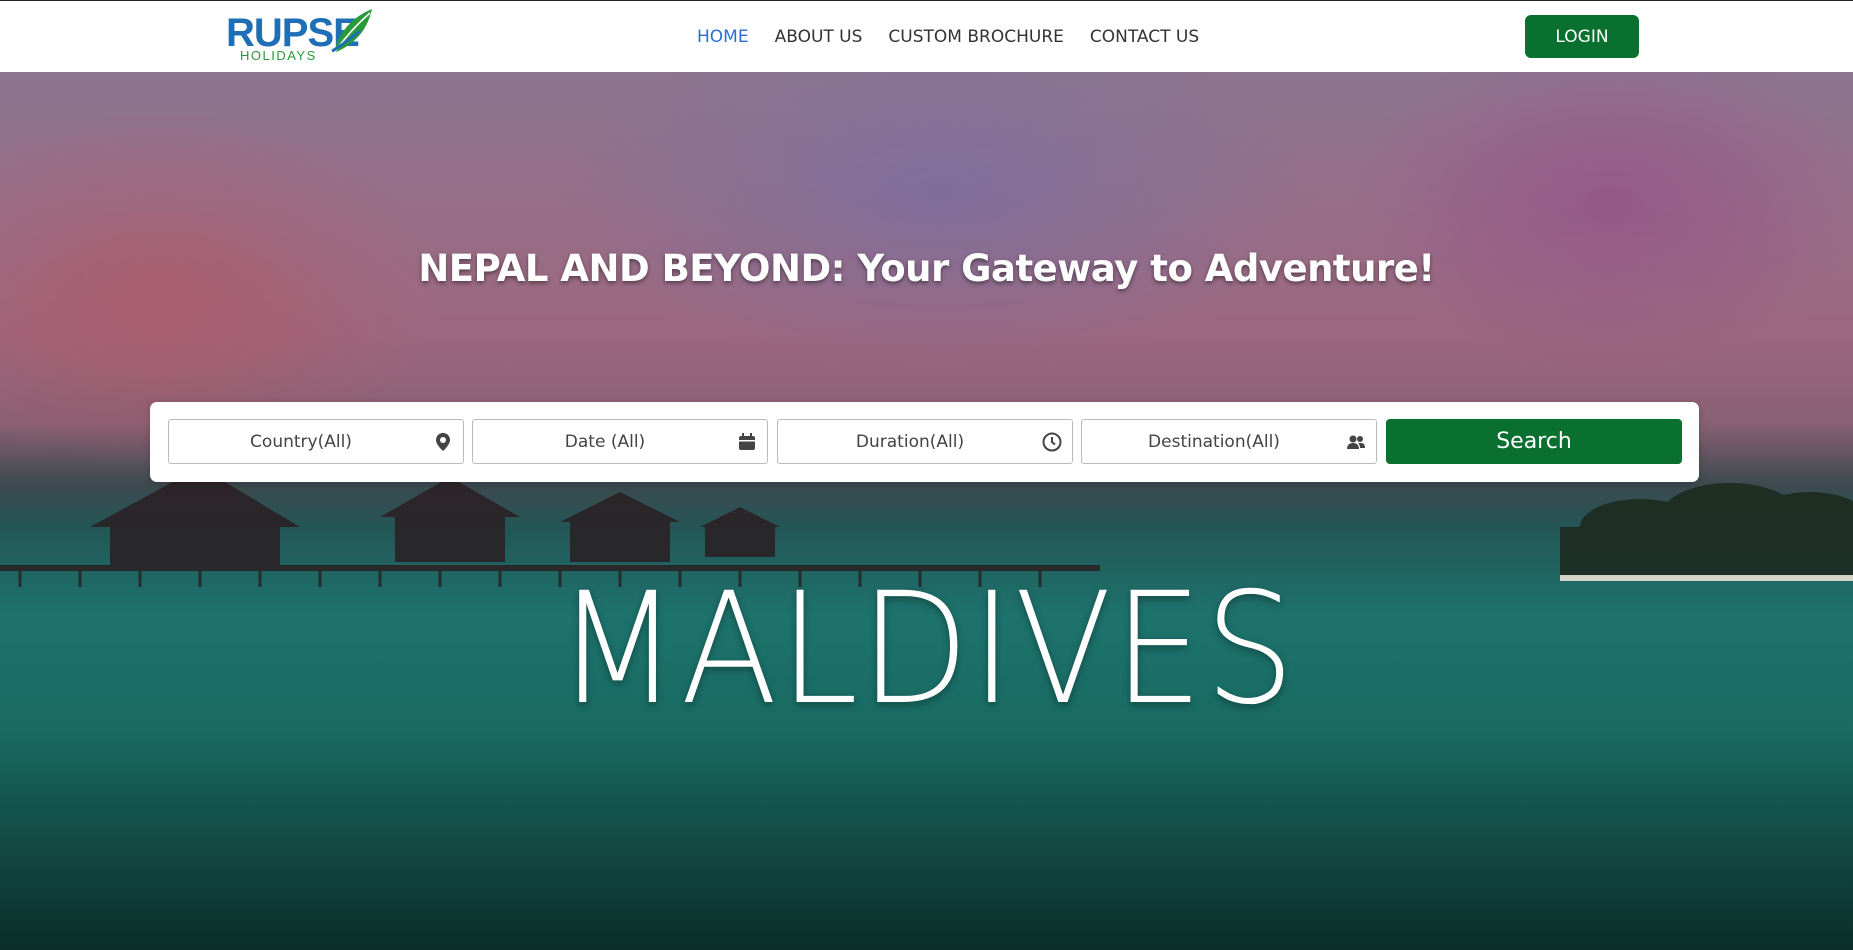 This screenshot has width=1853, height=950. I want to click on country-select: Country(All), so click(316, 441).